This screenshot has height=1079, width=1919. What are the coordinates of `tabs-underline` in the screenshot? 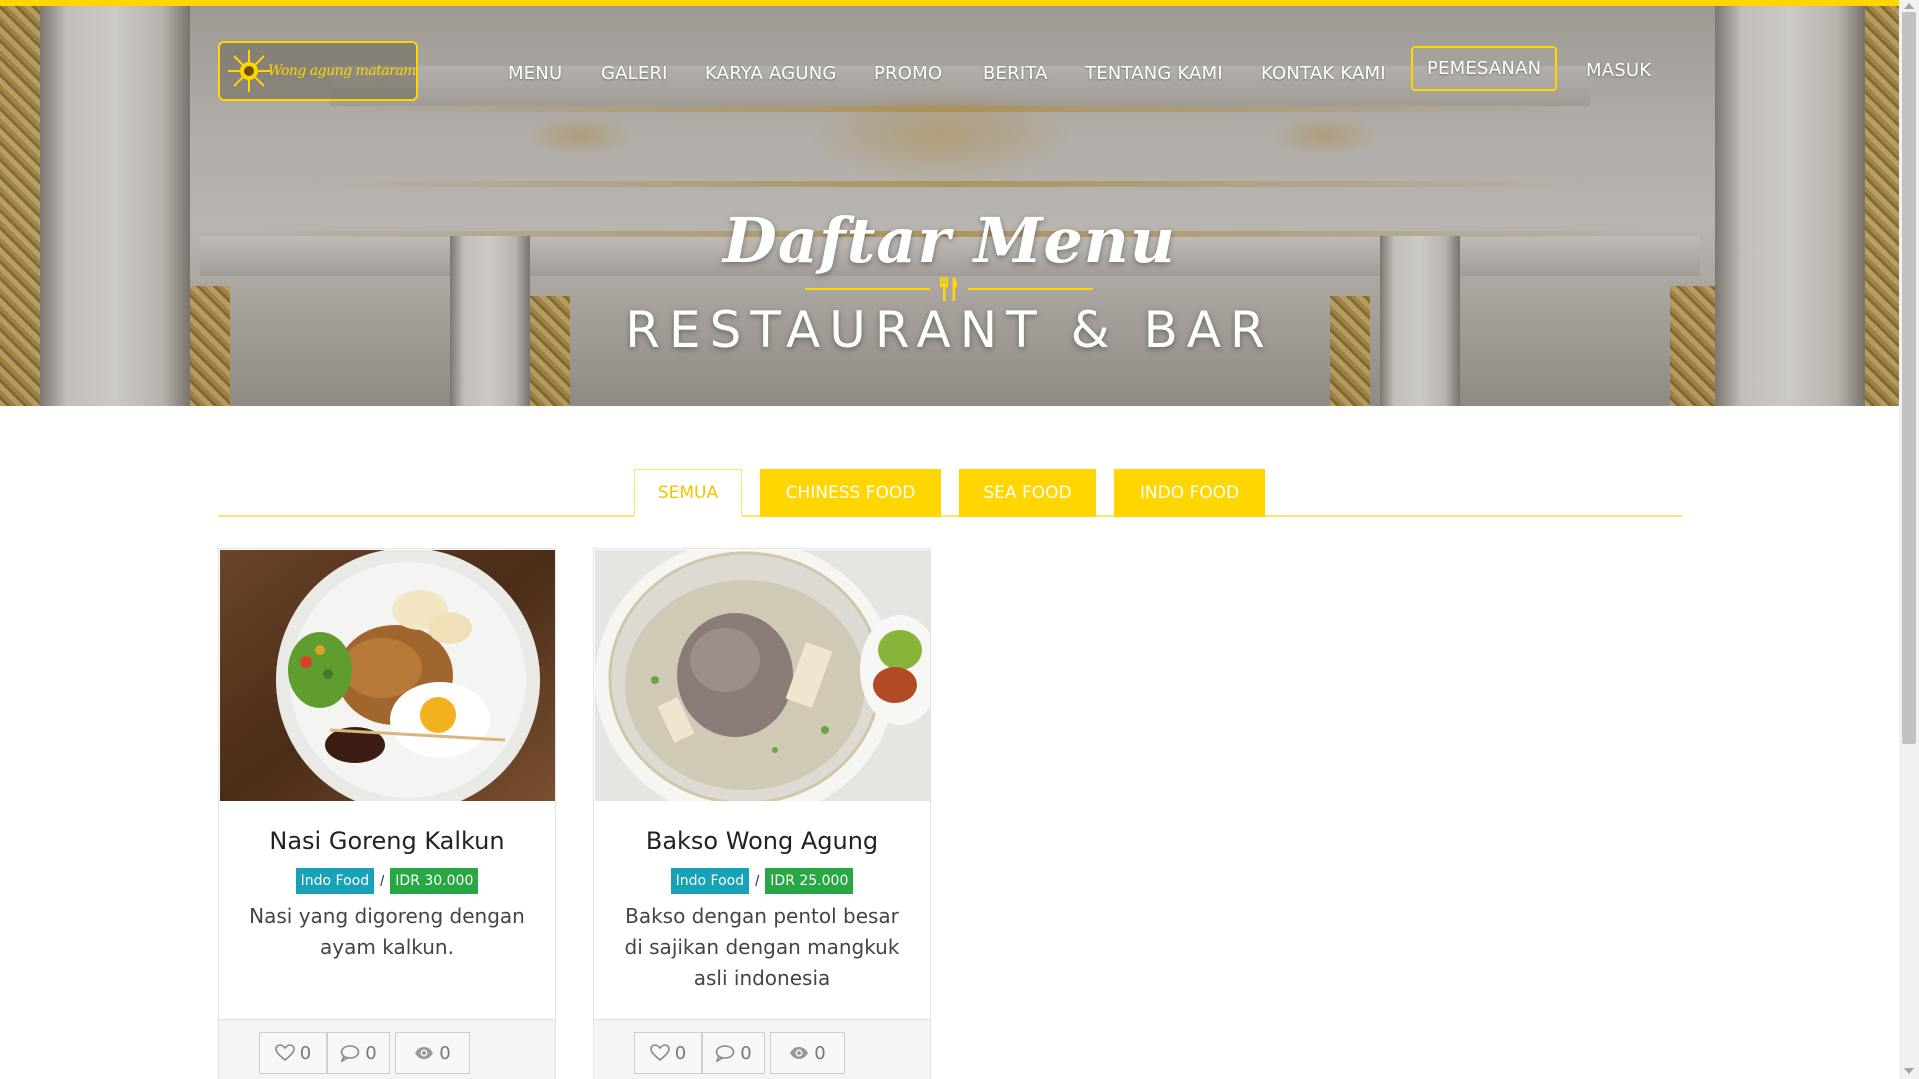 It's located at (950, 516).